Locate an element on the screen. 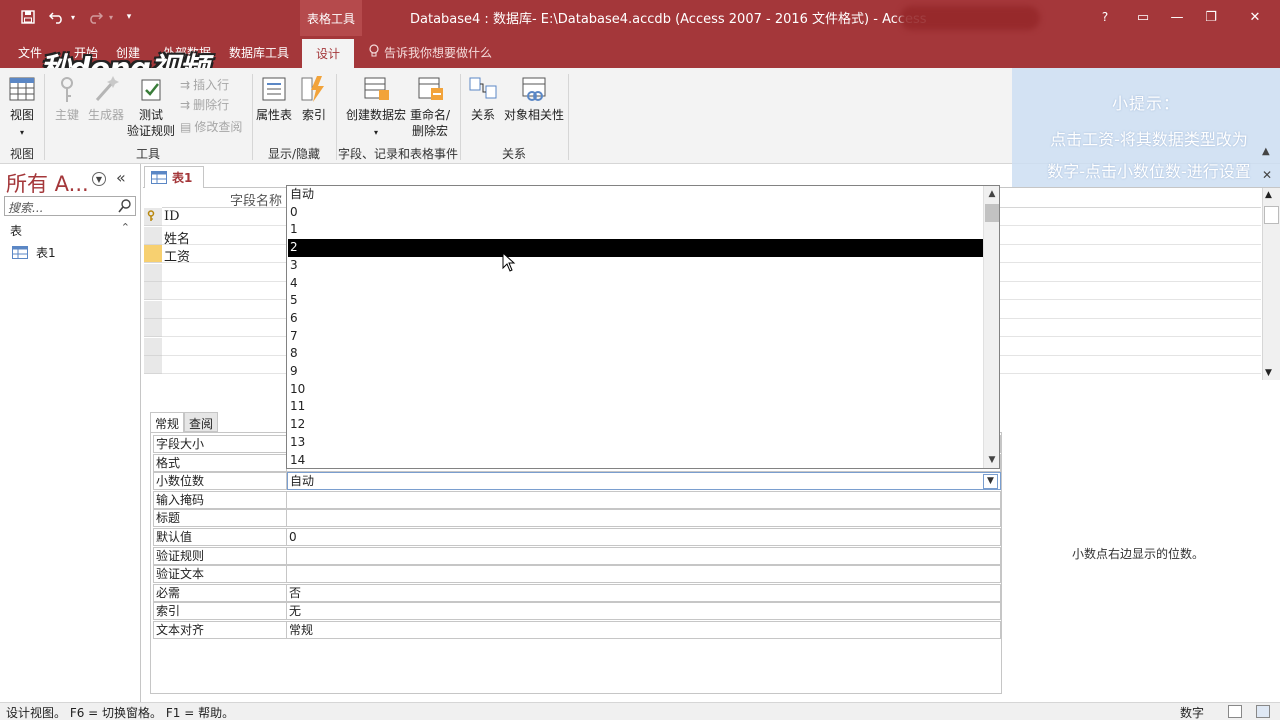 Image resolution: width=1280 pixels, height=720 pixels. dropdown-scrollbar: ▲ ▼ is located at coordinates (991, 327).